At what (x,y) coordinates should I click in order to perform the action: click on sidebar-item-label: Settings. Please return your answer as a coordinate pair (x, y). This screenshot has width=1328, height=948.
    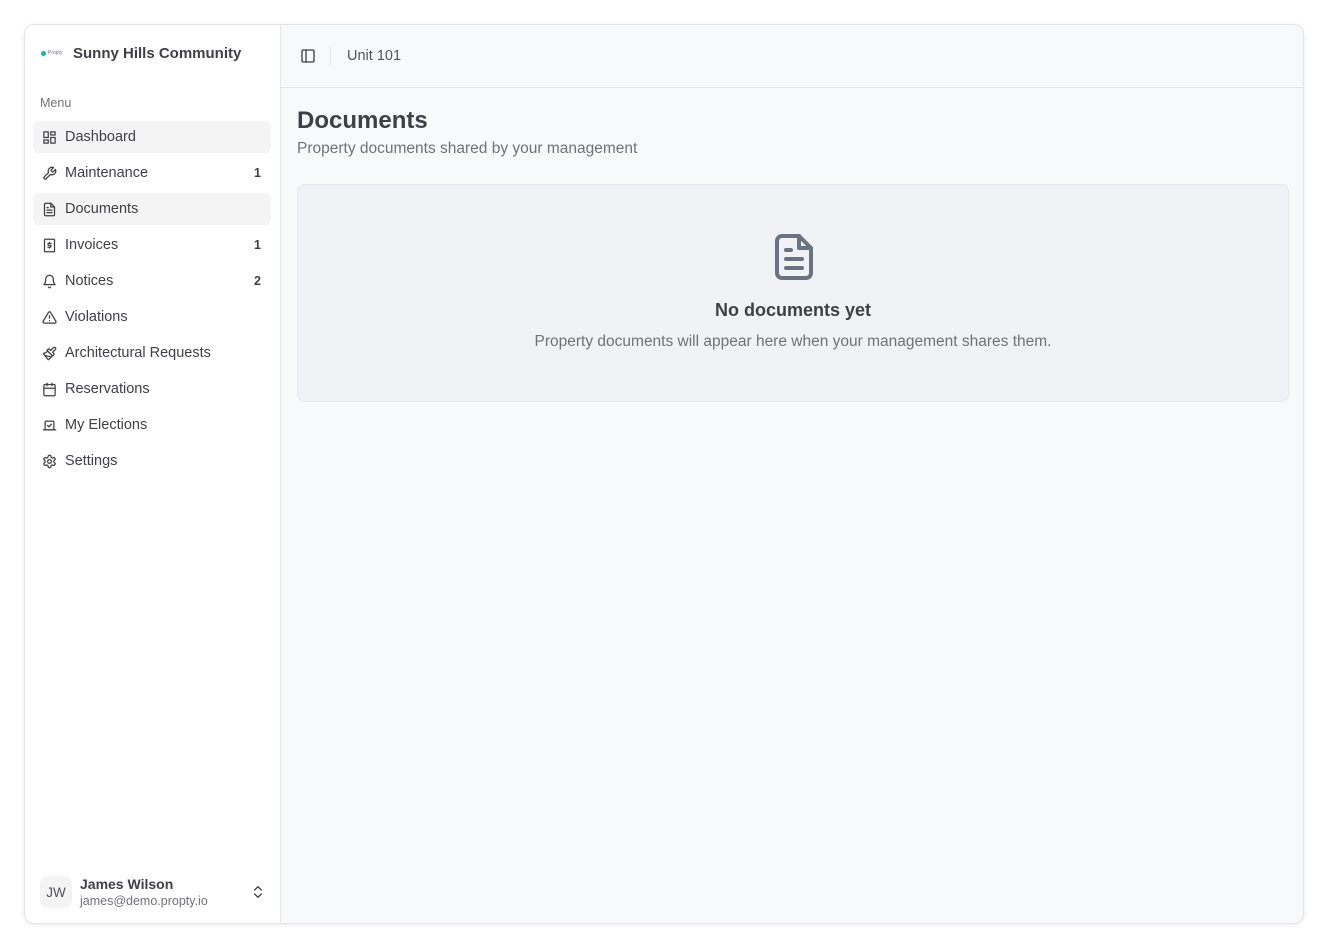
    Looking at the image, I should click on (91, 461).